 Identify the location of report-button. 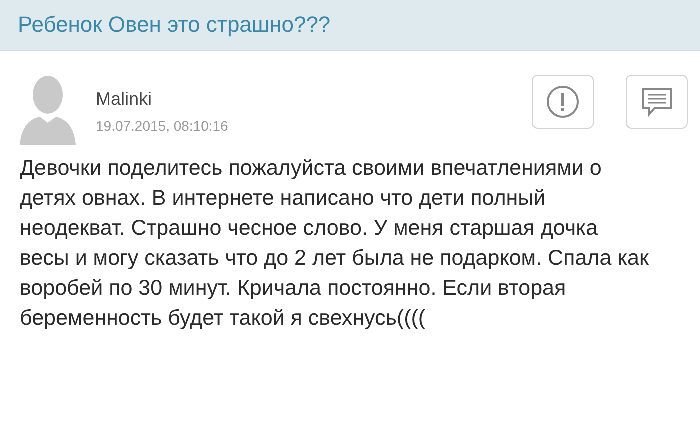
(563, 102).